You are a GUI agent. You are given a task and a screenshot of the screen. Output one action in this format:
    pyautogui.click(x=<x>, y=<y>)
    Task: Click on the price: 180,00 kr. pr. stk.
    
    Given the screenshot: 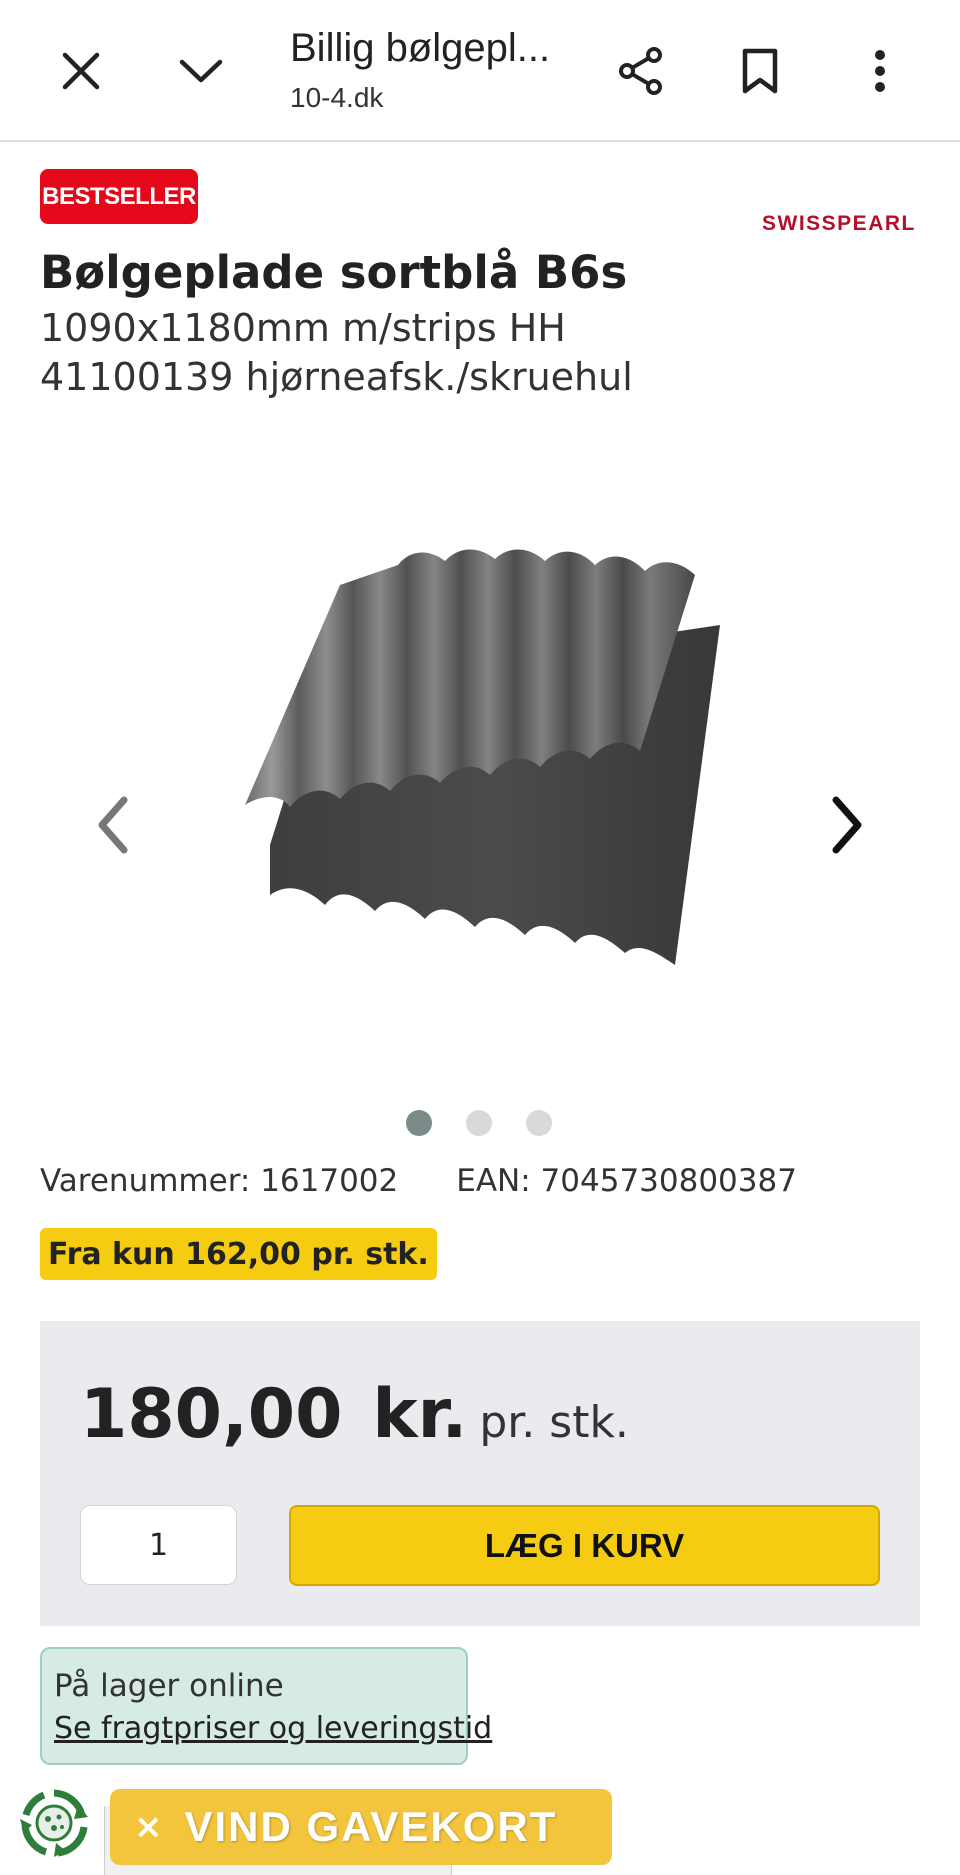 What is the action you would take?
    pyautogui.click(x=354, y=1414)
    